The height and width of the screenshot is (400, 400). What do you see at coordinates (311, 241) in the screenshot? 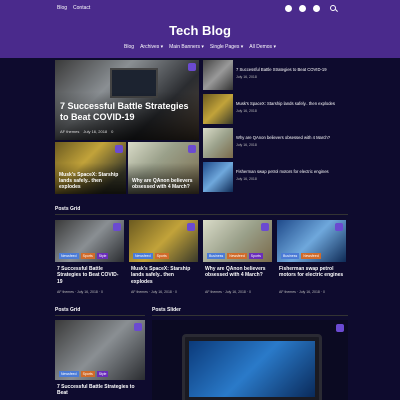
I see `post-image: Business Newsfeed` at bounding box center [311, 241].